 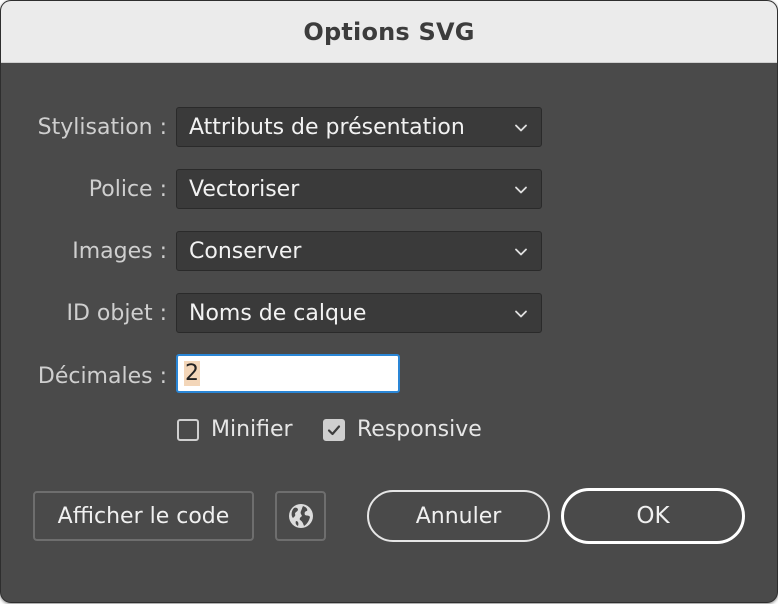 I want to click on show-code-button: Afficher le code, so click(x=143, y=516).